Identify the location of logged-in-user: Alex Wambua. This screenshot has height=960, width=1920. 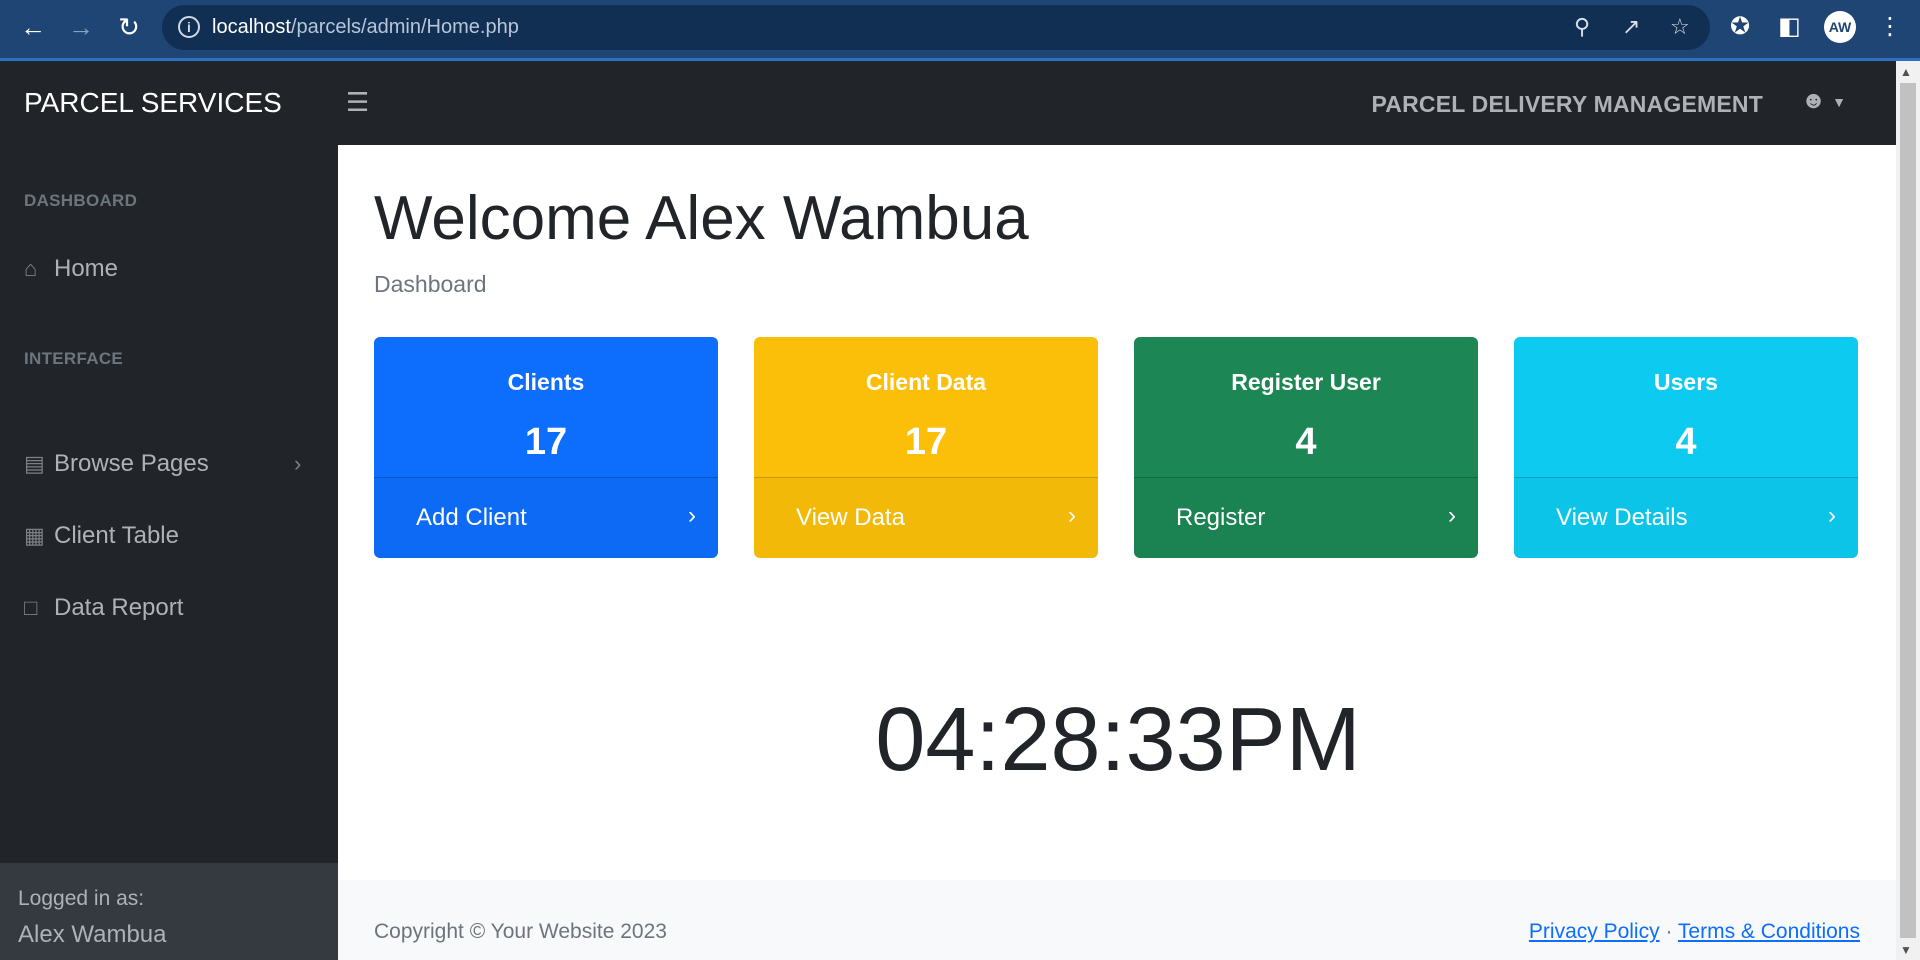
(92, 934).